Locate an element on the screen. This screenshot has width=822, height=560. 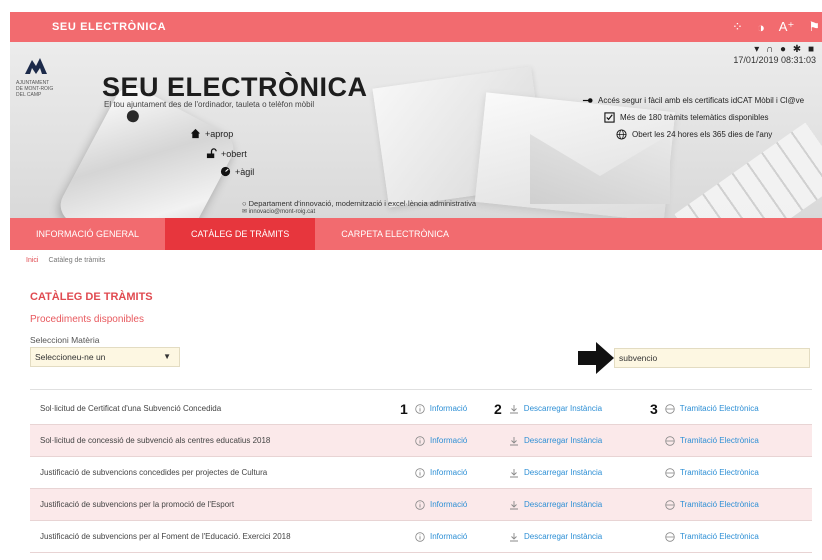
camera-decoration is located at coordinates (132, 116).